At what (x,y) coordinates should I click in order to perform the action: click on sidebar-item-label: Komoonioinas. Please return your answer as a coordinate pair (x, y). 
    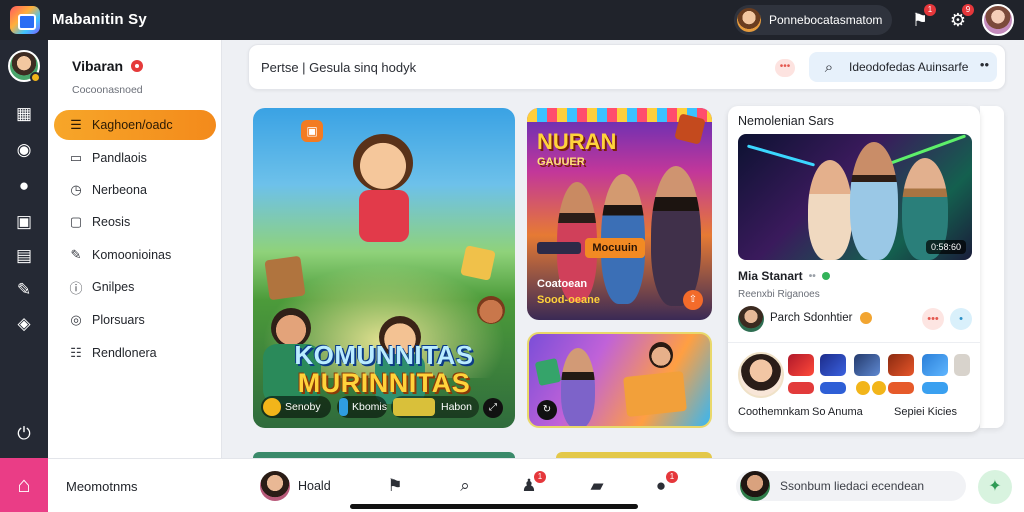
    Looking at the image, I should click on (132, 255).